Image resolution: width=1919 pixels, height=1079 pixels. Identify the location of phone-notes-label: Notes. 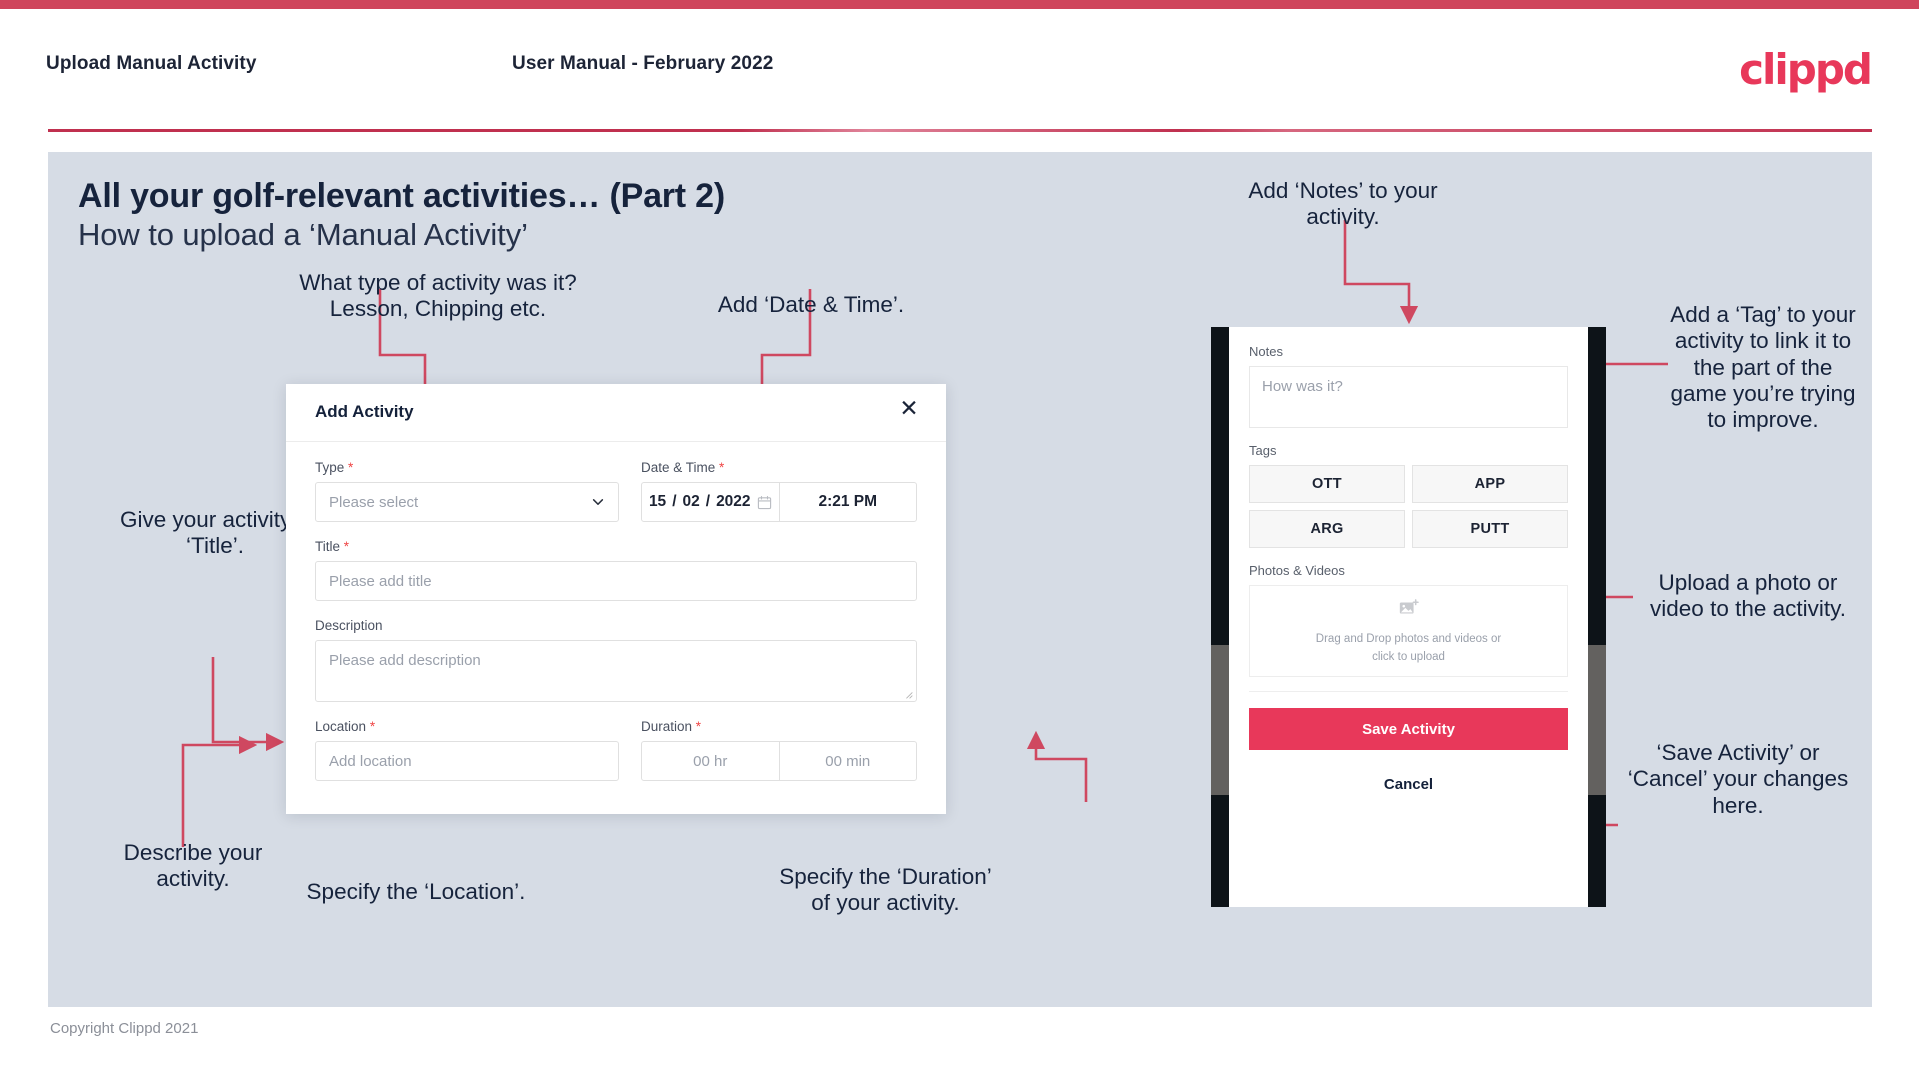
(1266, 351).